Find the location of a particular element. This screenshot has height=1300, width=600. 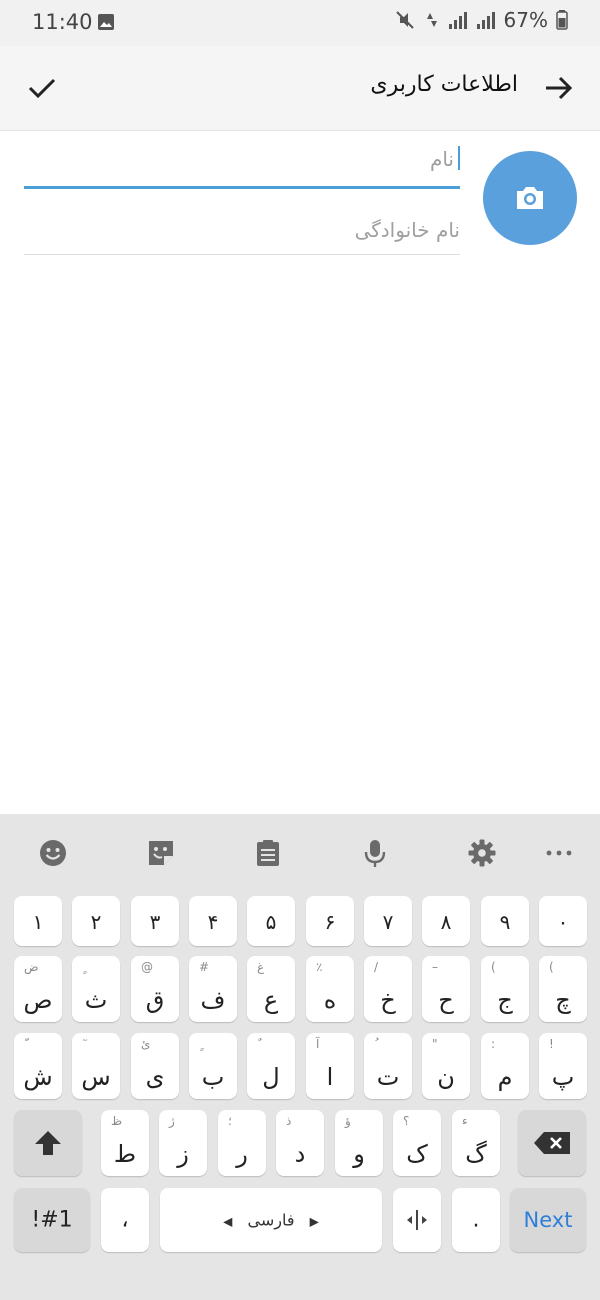

backspace-icon is located at coordinates (552, 1143).